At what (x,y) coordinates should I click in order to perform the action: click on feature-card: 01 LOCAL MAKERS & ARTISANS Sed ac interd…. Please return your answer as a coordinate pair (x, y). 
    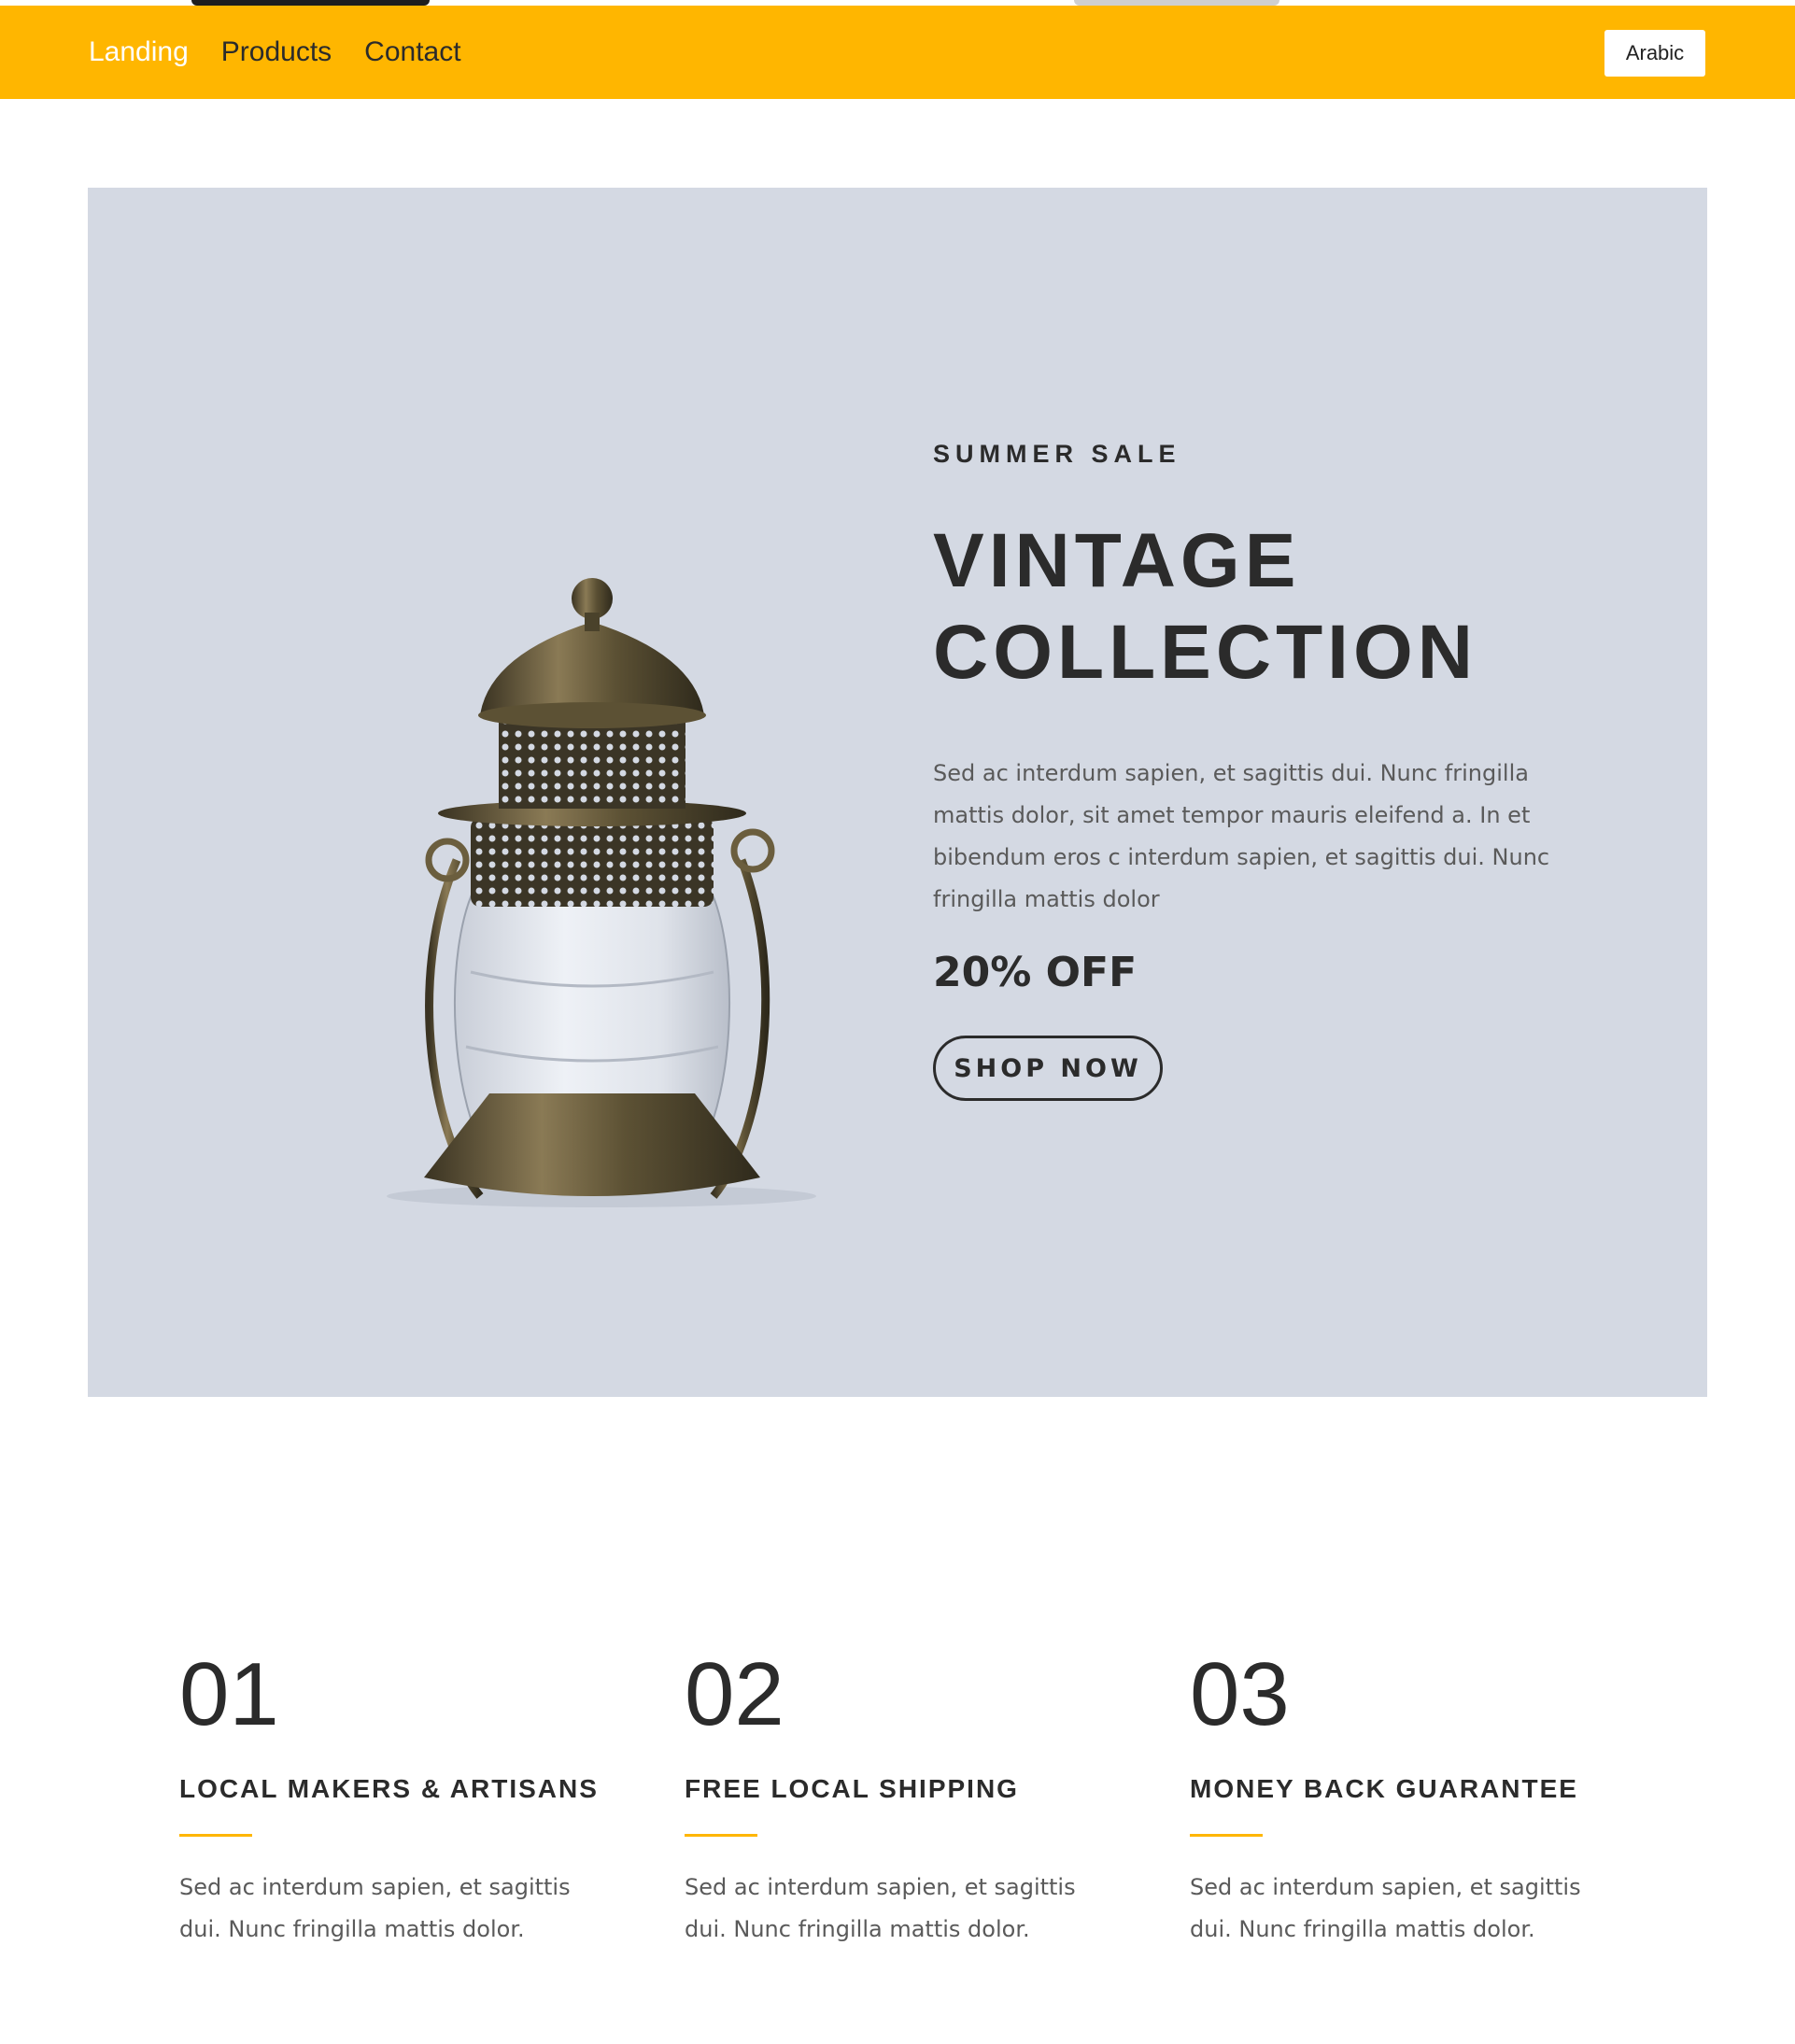
    Looking at the image, I should click on (413, 1797).